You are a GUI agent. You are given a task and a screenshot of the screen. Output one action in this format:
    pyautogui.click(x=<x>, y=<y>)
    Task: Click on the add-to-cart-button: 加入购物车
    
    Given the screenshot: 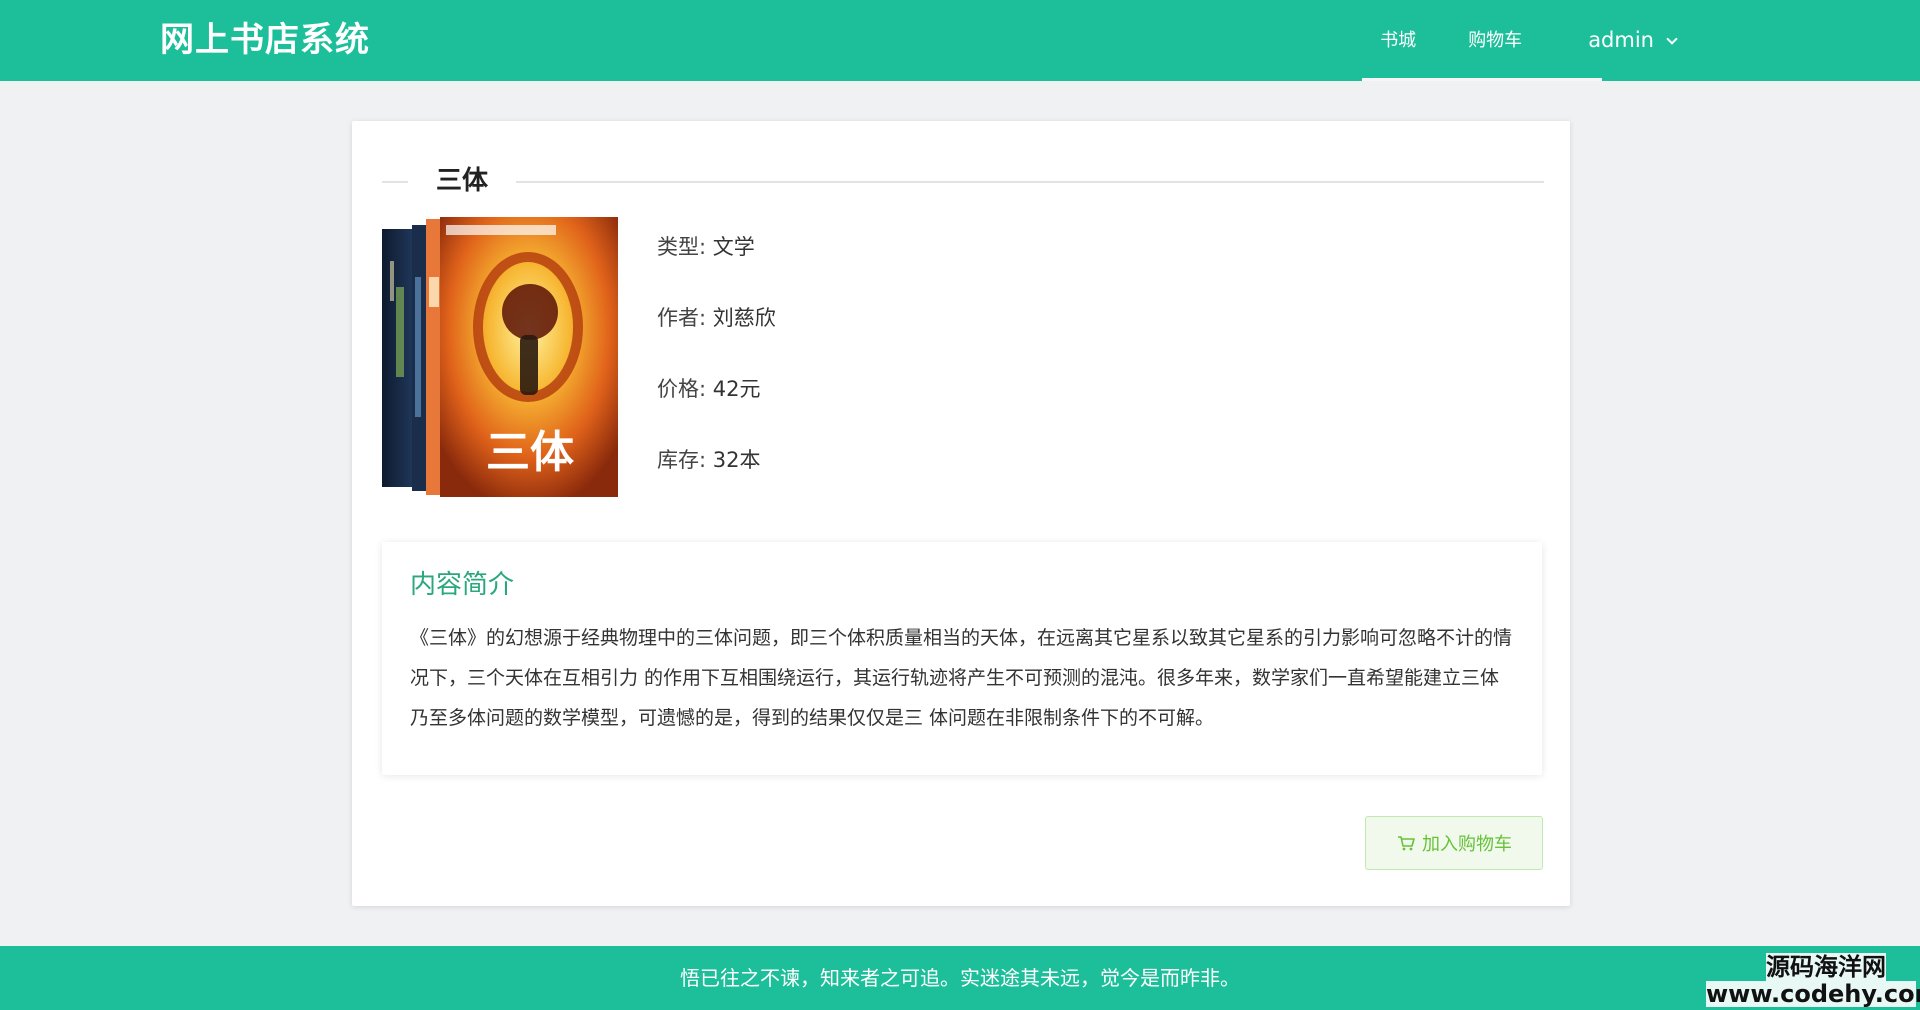 What is the action you would take?
    pyautogui.click(x=1454, y=843)
    